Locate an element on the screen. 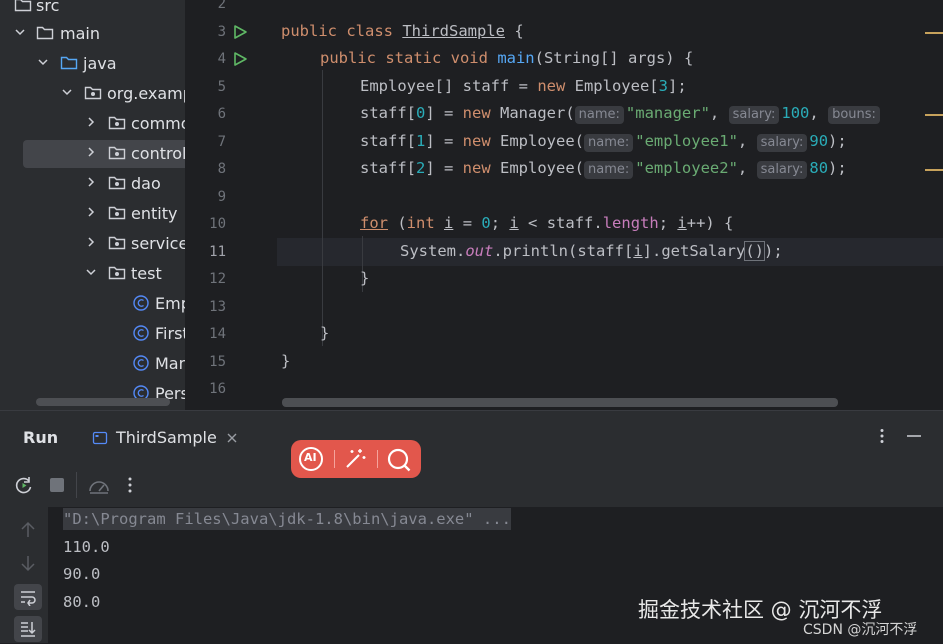 The width and height of the screenshot is (943, 644). ai-assistant-button: AI is located at coordinates (311, 459).